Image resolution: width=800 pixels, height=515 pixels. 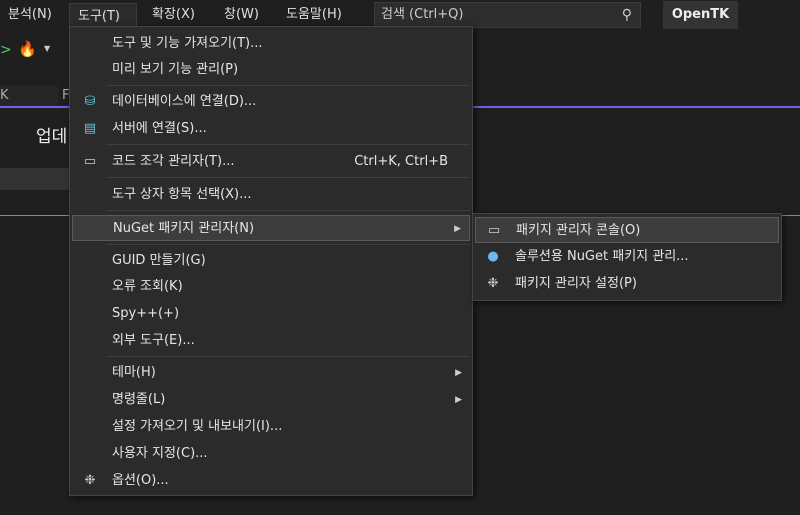 I want to click on input-bar, so click(x=35, y=179).